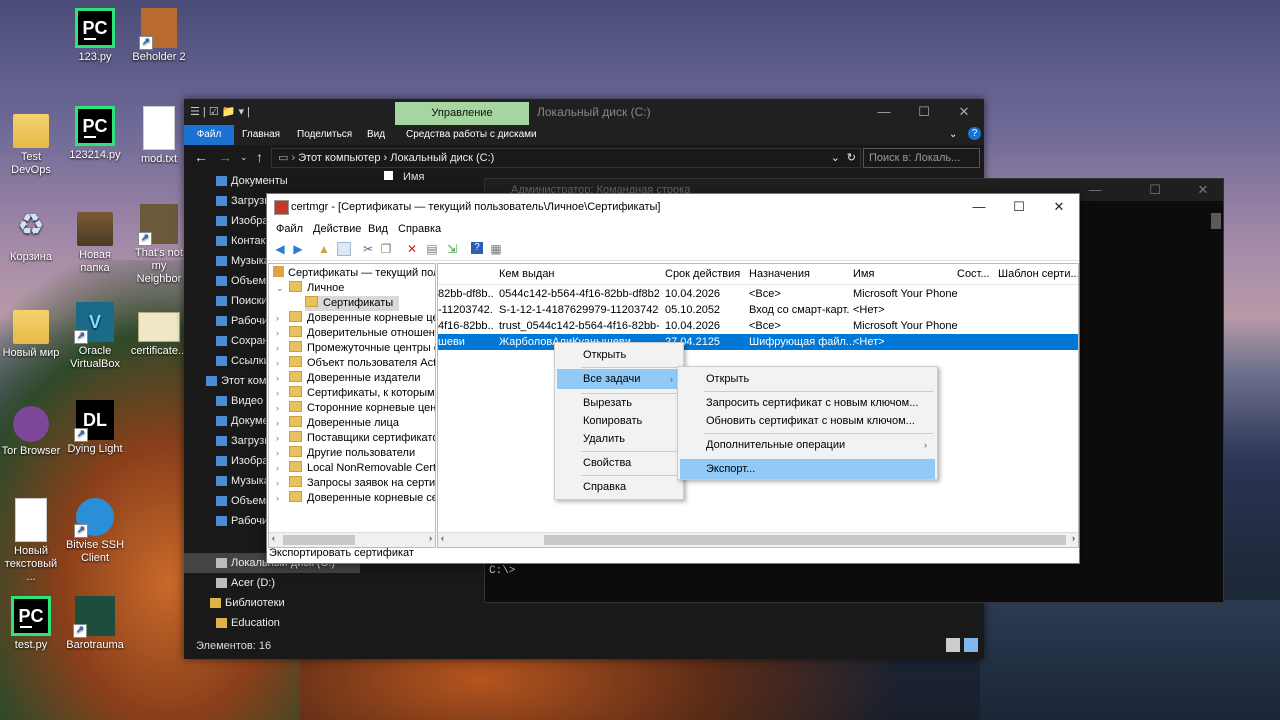  I want to click on tab-view: Вид, so click(376, 134).